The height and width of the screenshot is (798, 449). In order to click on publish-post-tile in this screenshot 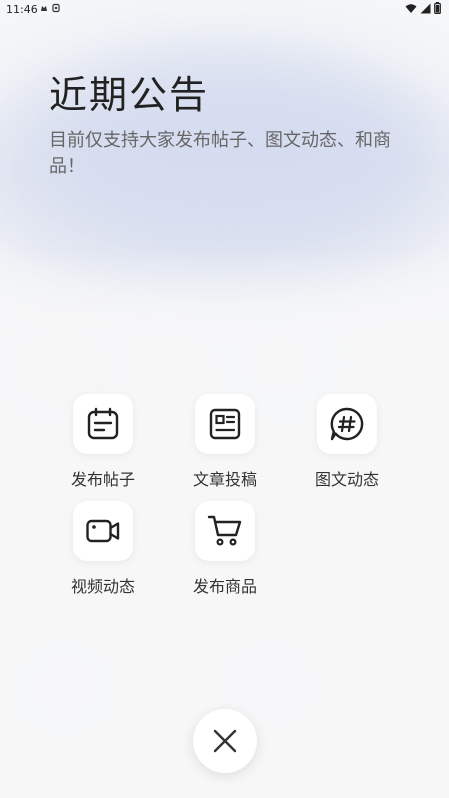, I will do `click(103, 424)`.